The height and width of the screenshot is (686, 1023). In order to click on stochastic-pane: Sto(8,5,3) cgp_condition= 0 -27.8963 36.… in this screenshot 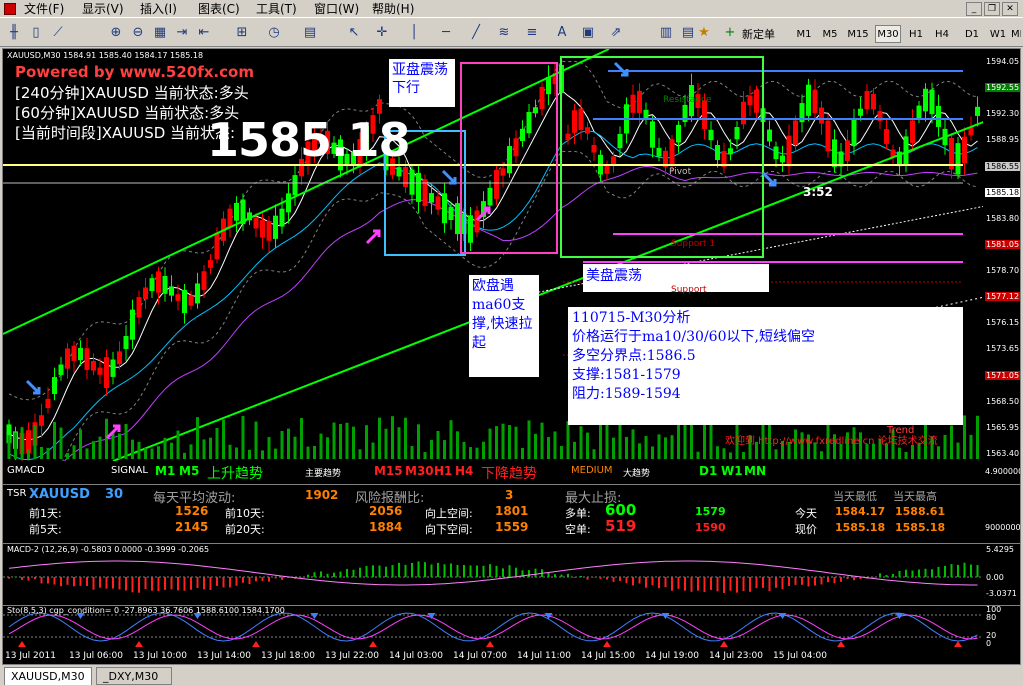, I will do `click(511, 627)`.